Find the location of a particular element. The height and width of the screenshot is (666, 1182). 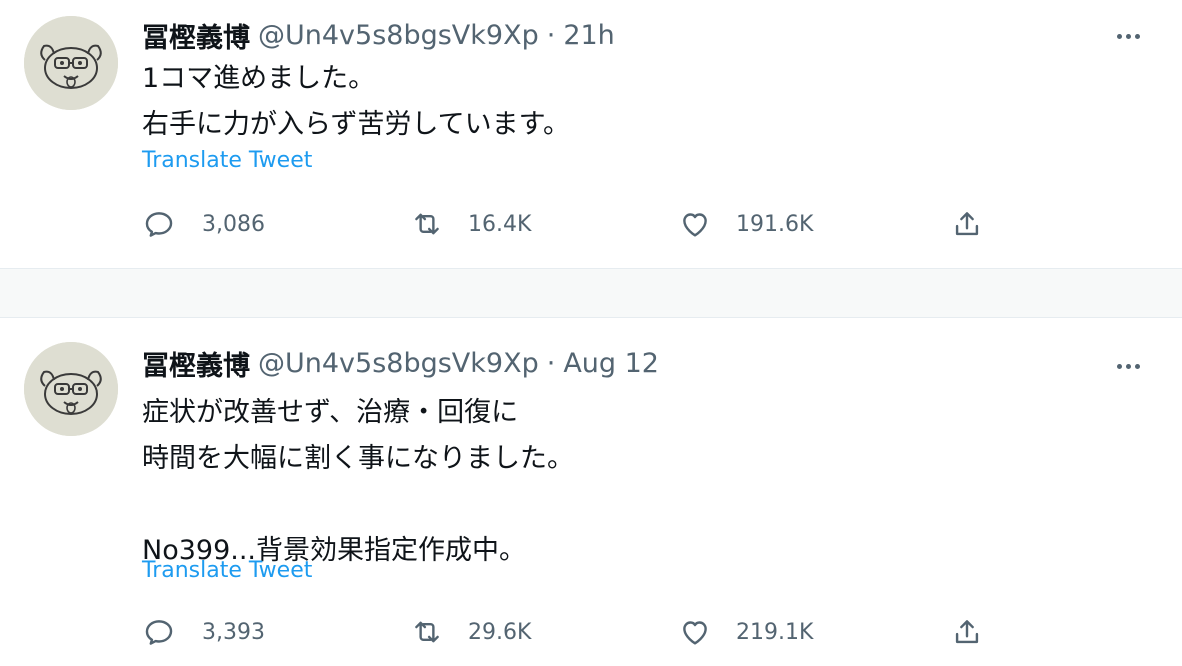

timestamp: Aug 12 is located at coordinates (611, 363).